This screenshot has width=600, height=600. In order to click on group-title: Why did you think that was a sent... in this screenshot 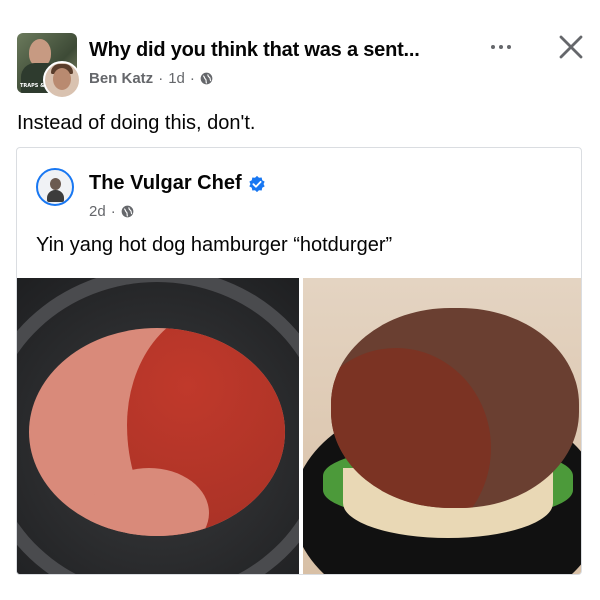, I will do `click(254, 50)`.